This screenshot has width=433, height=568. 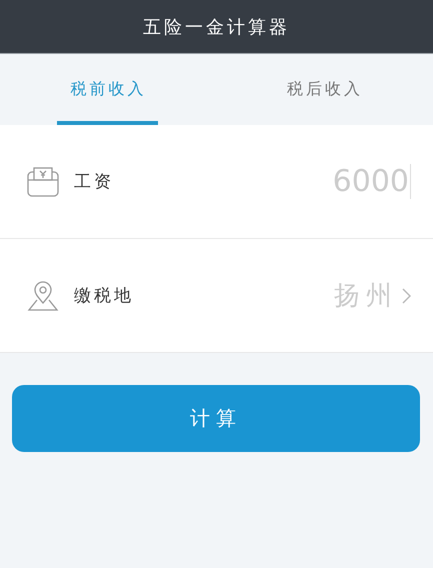 What do you see at coordinates (406, 296) in the screenshot?
I see `chevron-right-icon` at bounding box center [406, 296].